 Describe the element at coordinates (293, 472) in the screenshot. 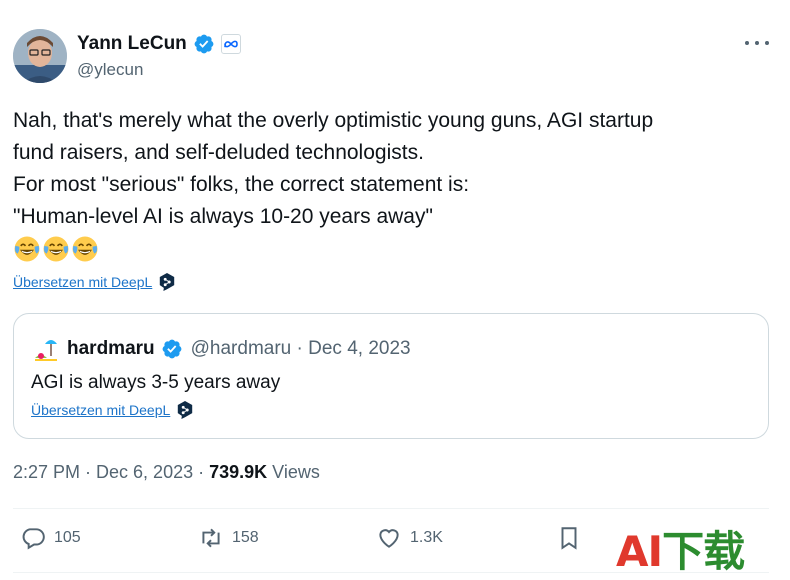

I see `views-label: Views` at that location.